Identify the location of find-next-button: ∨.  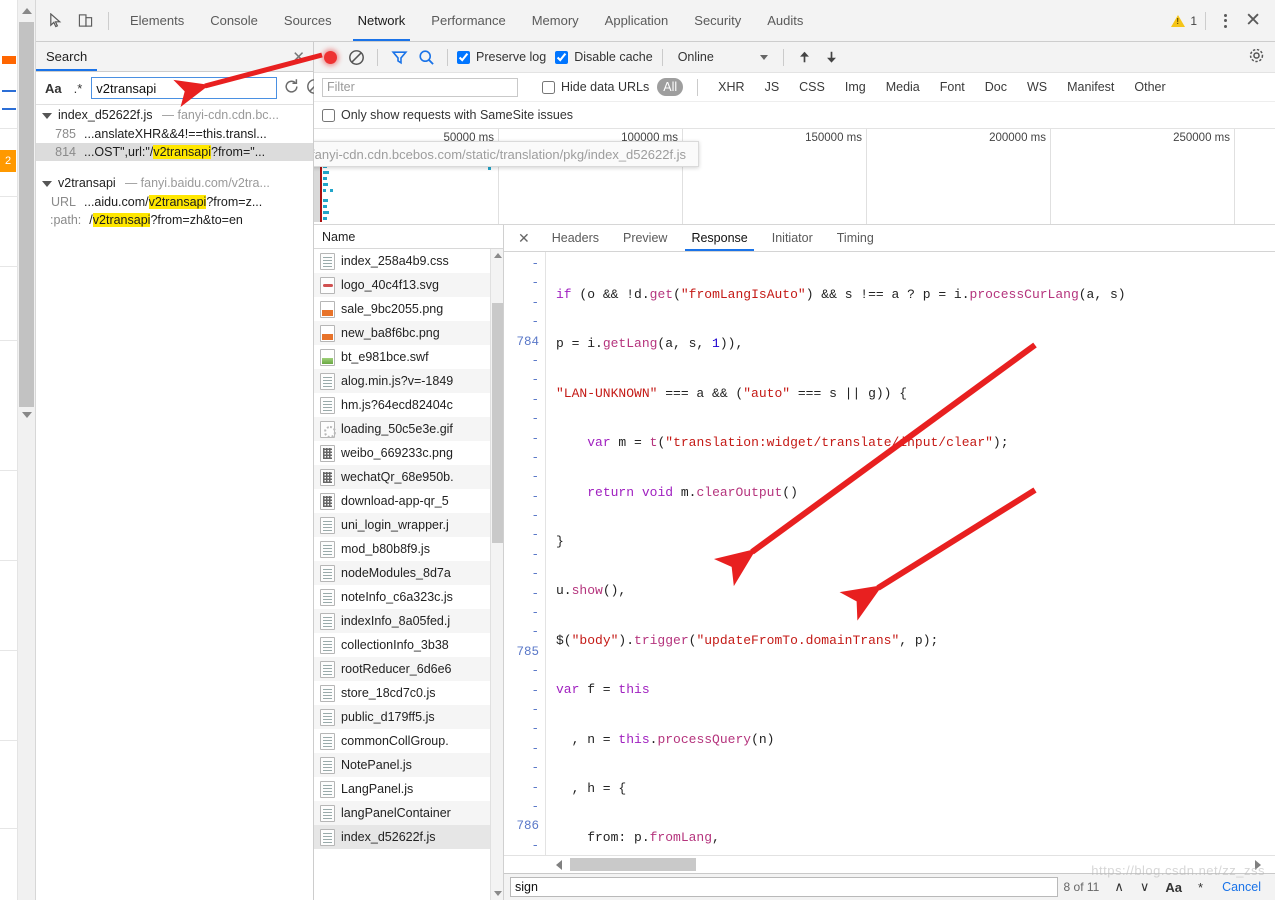
(1145, 887).